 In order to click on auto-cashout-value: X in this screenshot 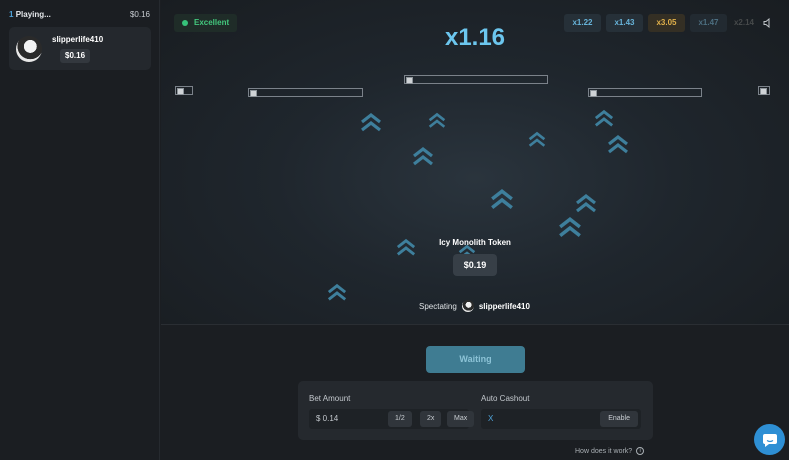, I will do `click(490, 418)`.